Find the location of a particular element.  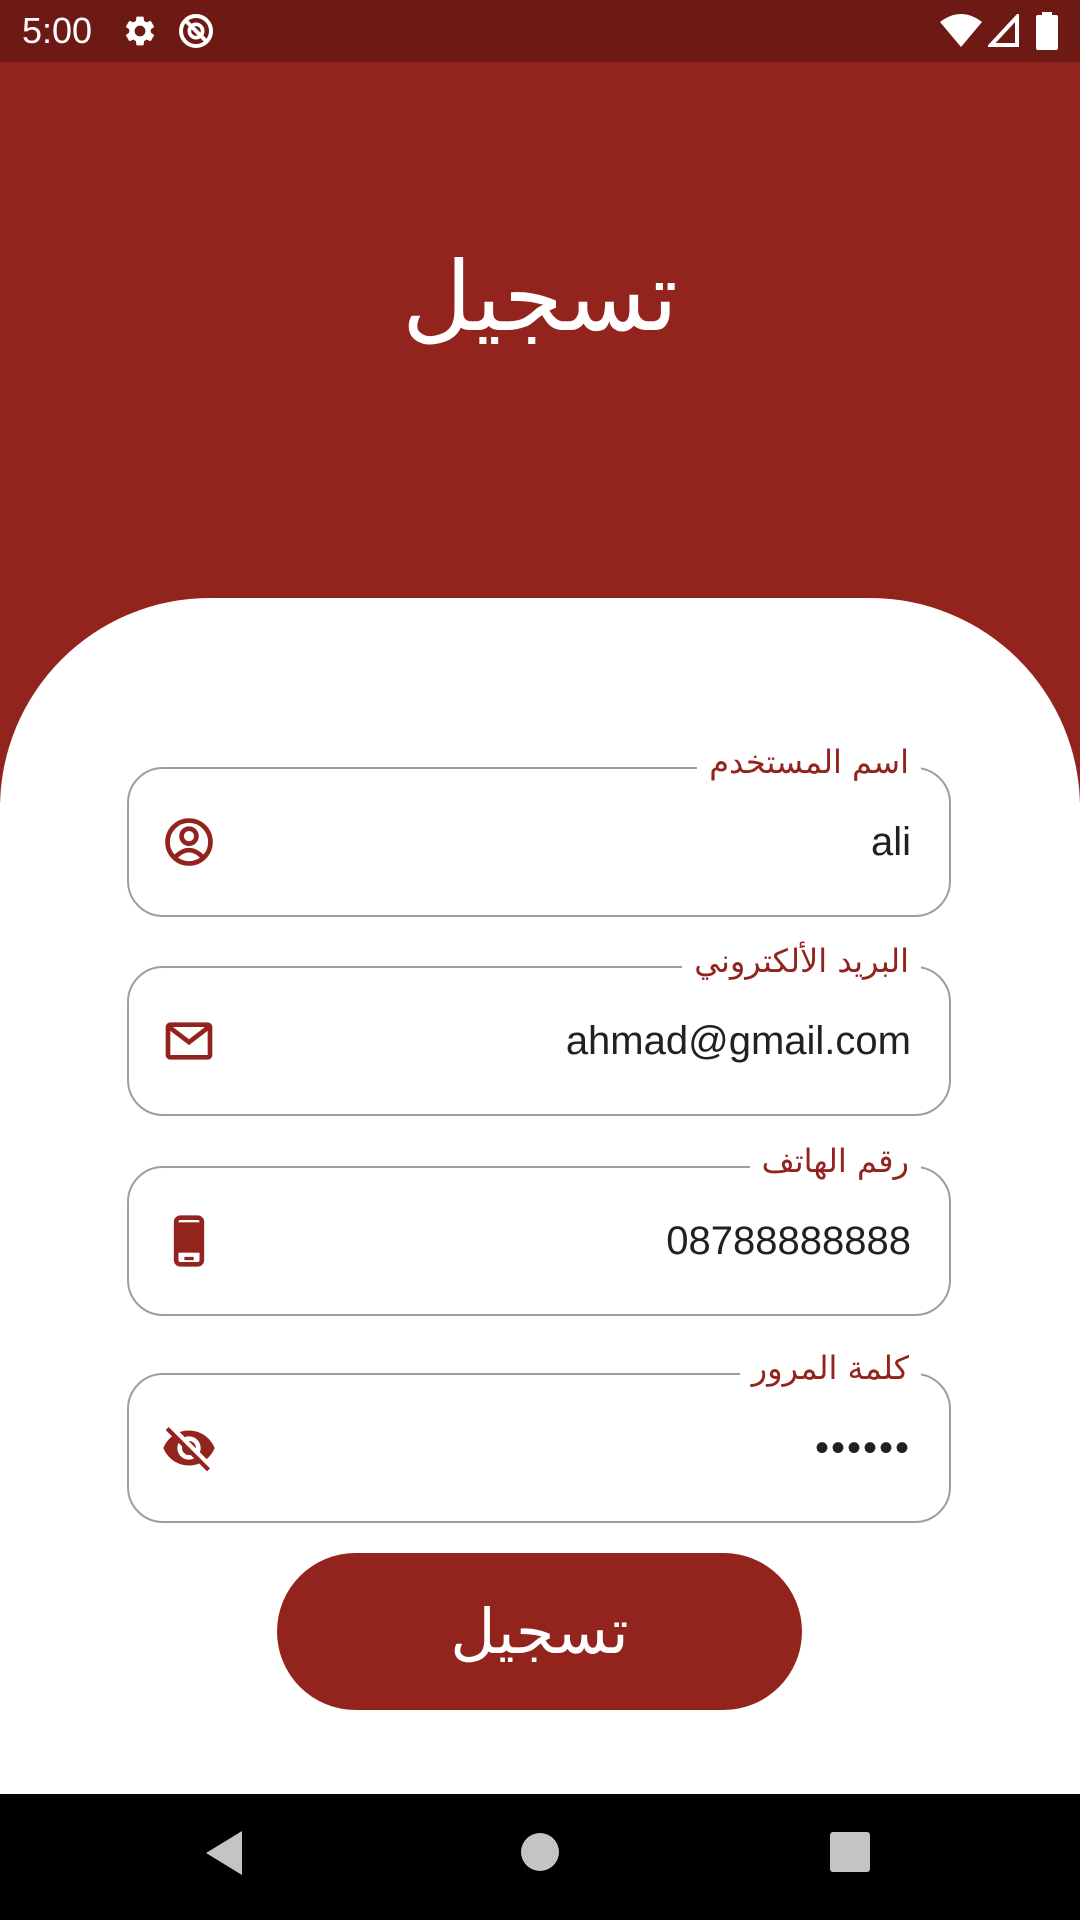

phone-input: 08788888888 is located at coordinates (788, 1241).